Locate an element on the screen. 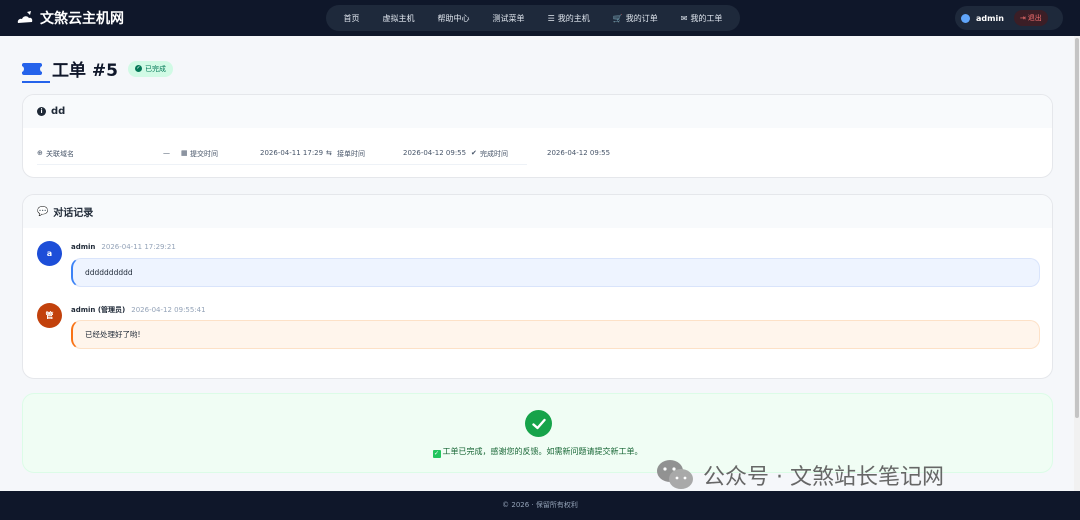  ticket-icon is located at coordinates (32, 68).